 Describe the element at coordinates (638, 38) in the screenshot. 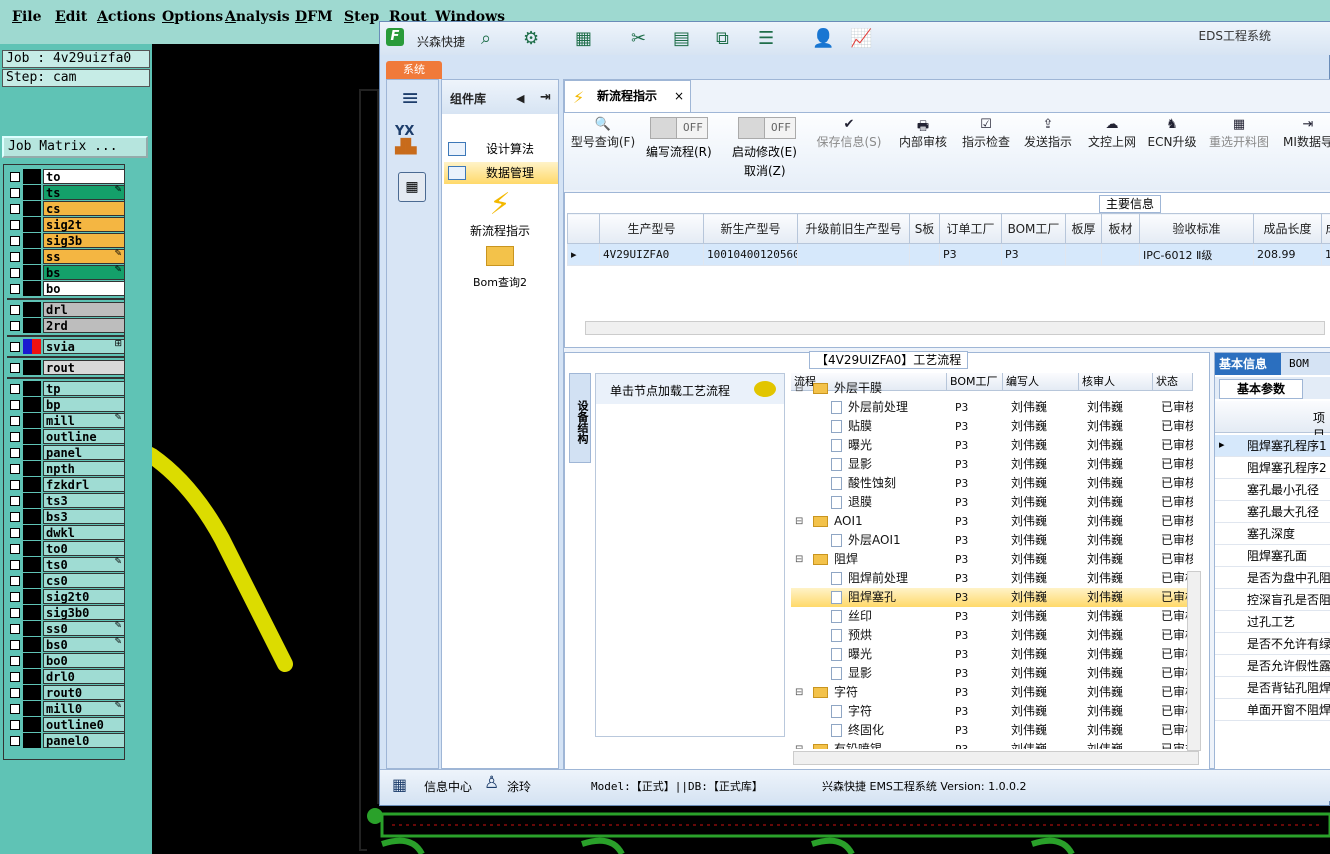

I see `scissors-icon: ✂` at that location.